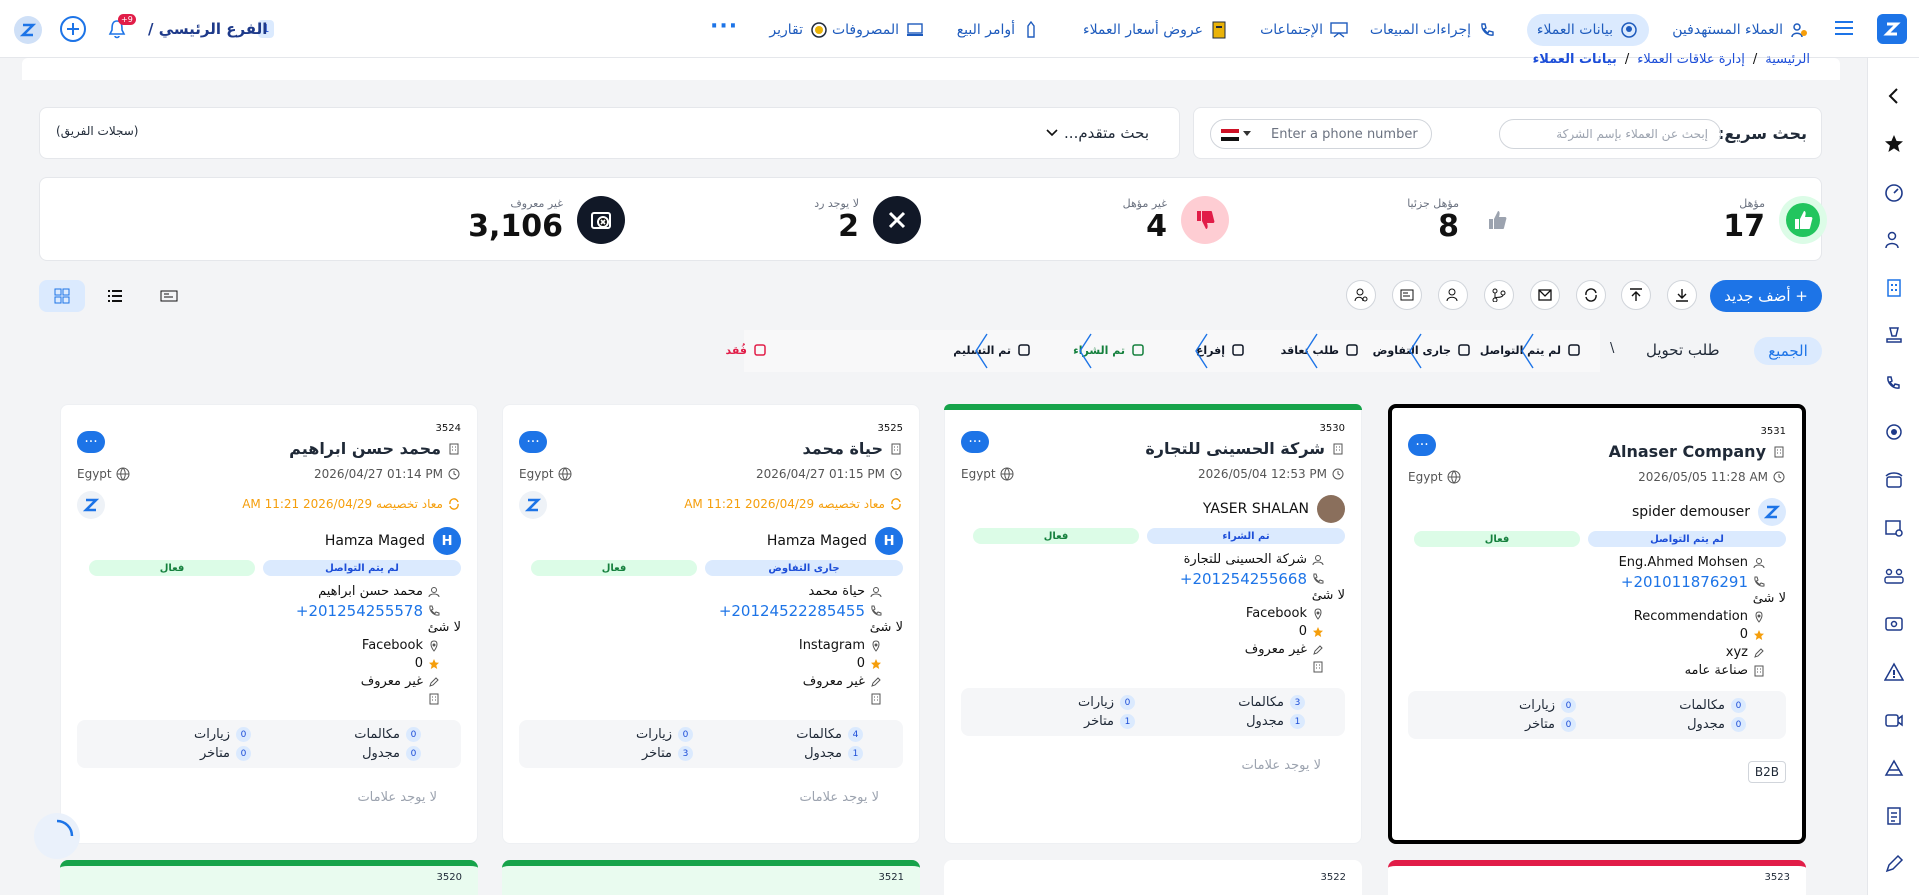 Image resolution: width=1919 pixels, height=895 pixels. Describe the element at coordinates (207, 29) in the screenshot. I see `branch-selector: الفرع الرئيسي /` at that location.